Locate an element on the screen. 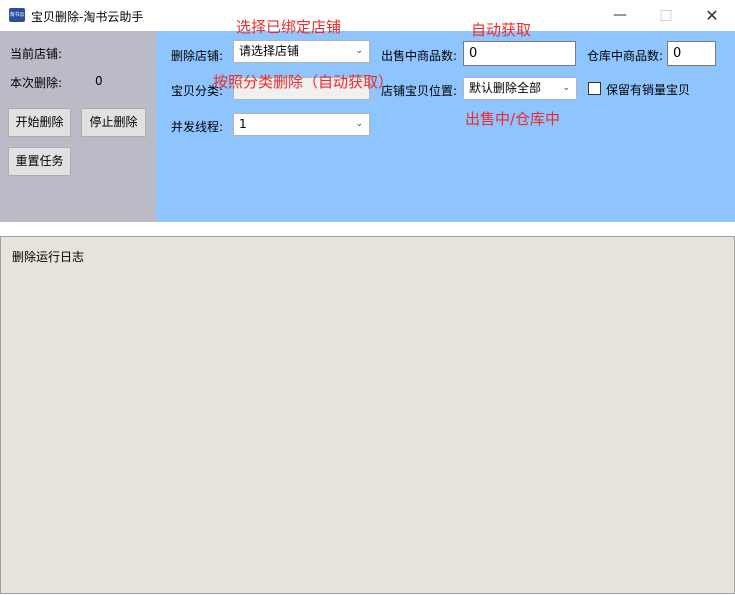  stop-delete-button: 停止删除 is located at coordinates (113, 122).